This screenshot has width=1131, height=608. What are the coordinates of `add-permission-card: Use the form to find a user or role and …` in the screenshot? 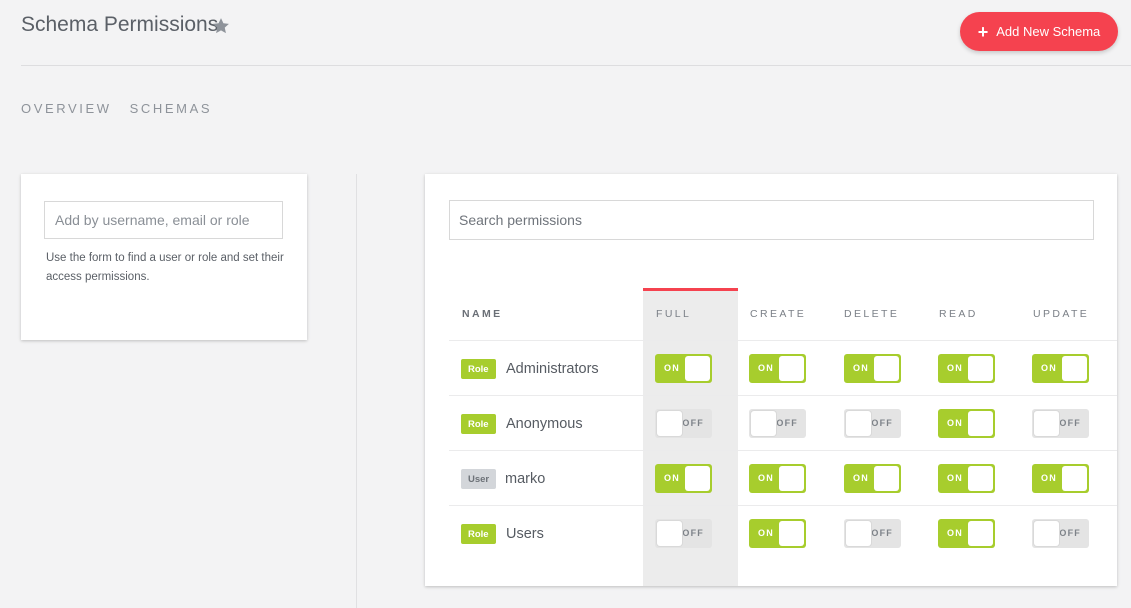 It's located at (164, 257).